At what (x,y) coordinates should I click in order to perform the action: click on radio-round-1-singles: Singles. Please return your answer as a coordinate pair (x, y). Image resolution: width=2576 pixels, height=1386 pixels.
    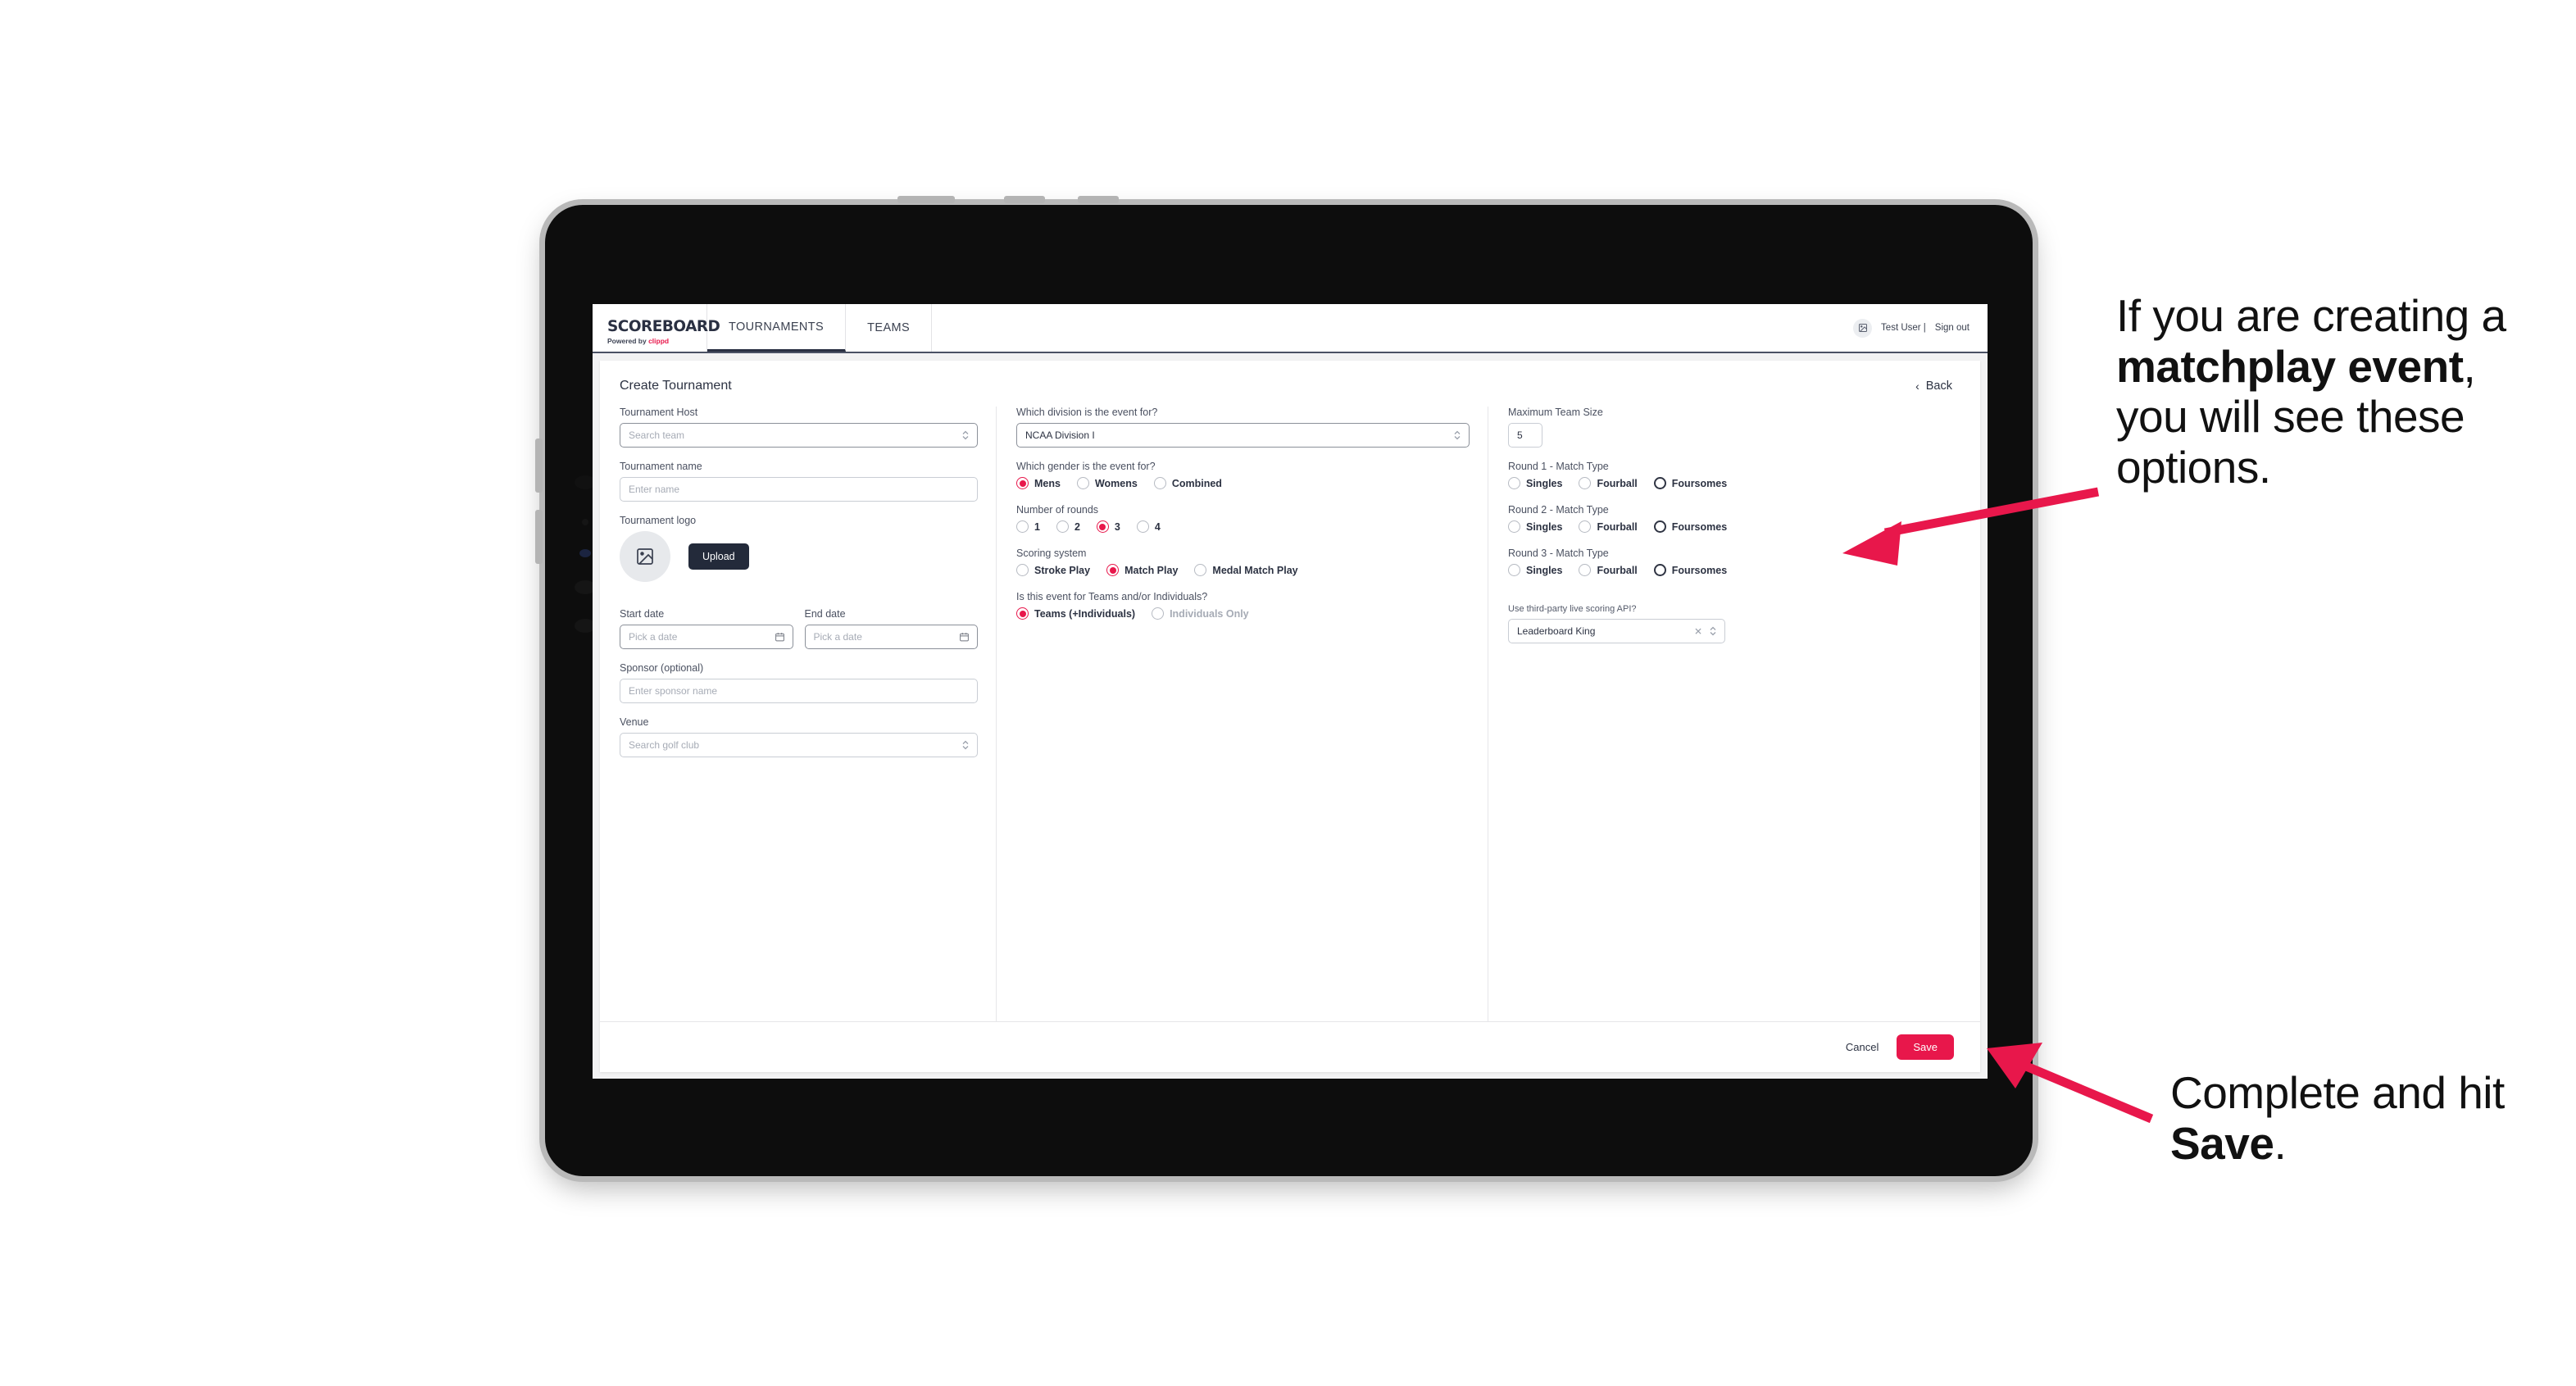
    Looking at the image, I should click on (1535, 483).